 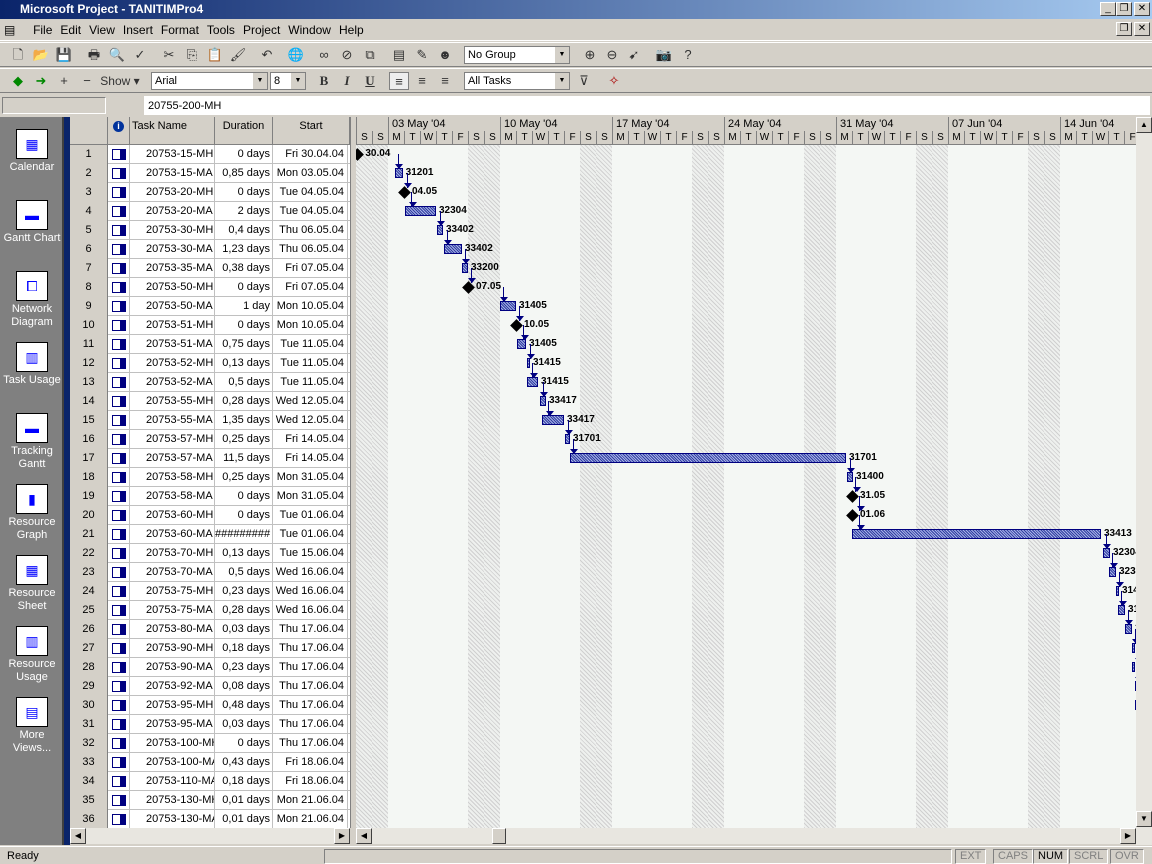 What do you see at coordinates (244, 401) in the screenshot?
I see `duration-cell: 0,28 days` at bounding box center [244, 401].